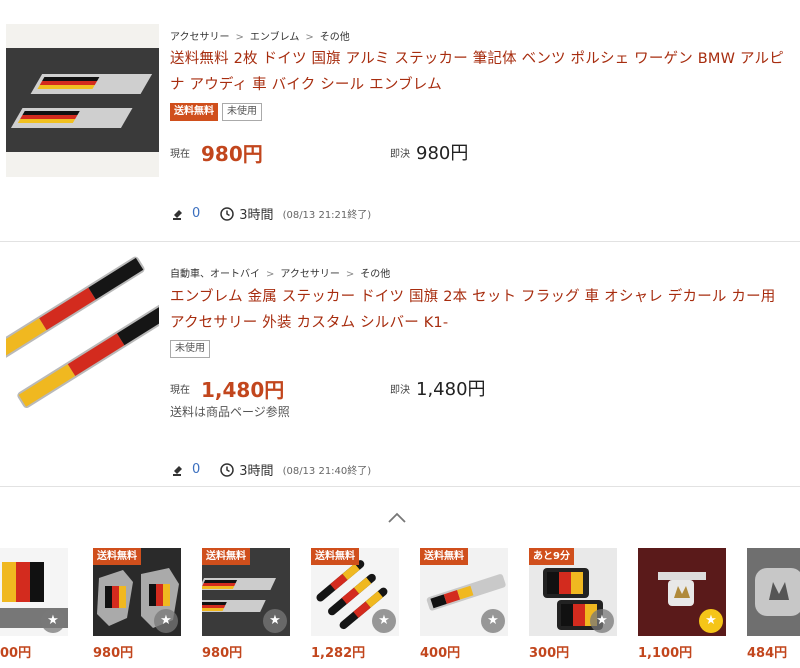 The width and height of the screenshot is (800, 668). I want to click on breadcrumb-link: 自動車、オートバイ, so click(215, 274).